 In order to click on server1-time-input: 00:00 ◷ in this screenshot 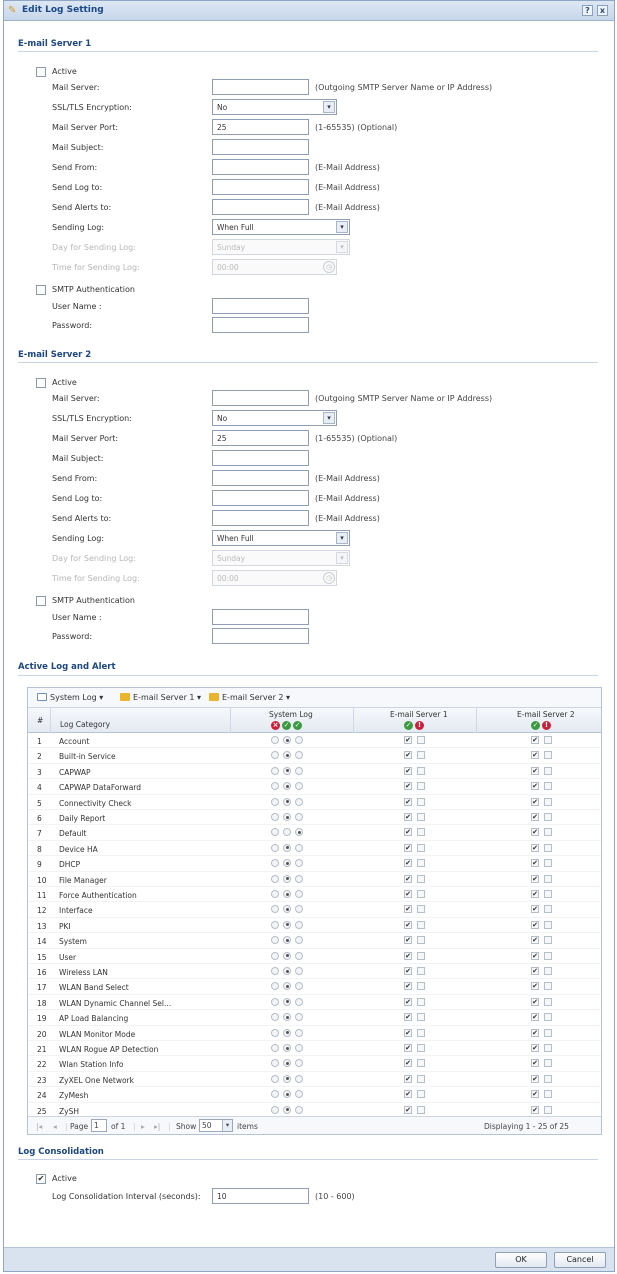, I will do `click(274, 267)`.